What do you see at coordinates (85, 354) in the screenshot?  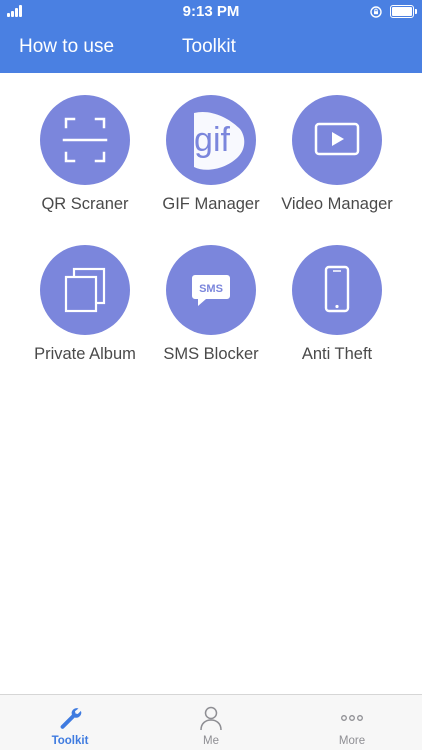 I see `tool-label: Private Album` at bounding box center [85, 354].